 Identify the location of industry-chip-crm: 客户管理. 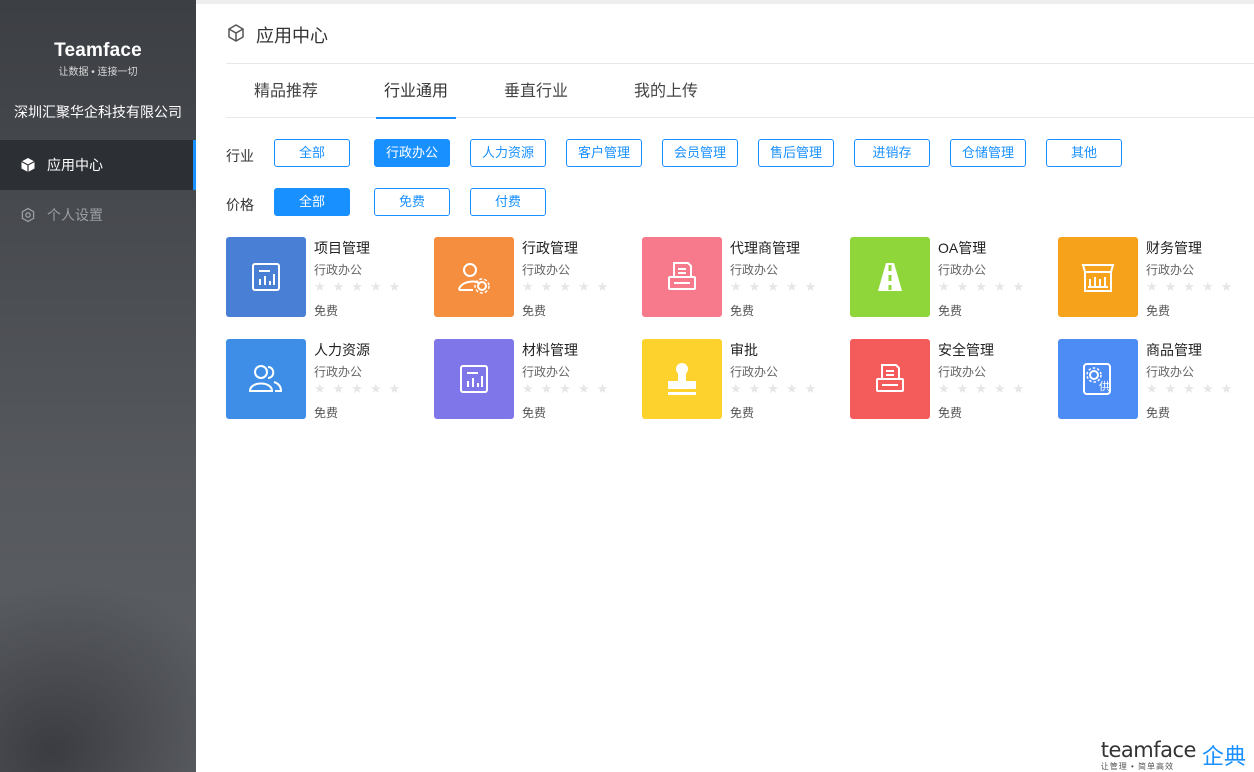
(604, 153).